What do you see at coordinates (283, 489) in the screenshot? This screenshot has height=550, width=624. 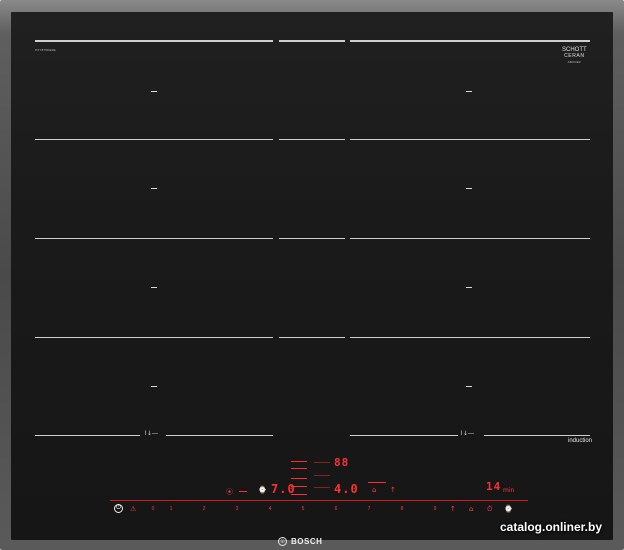 I see `left-display-value: 7.0` at bounding box center [283, 489].